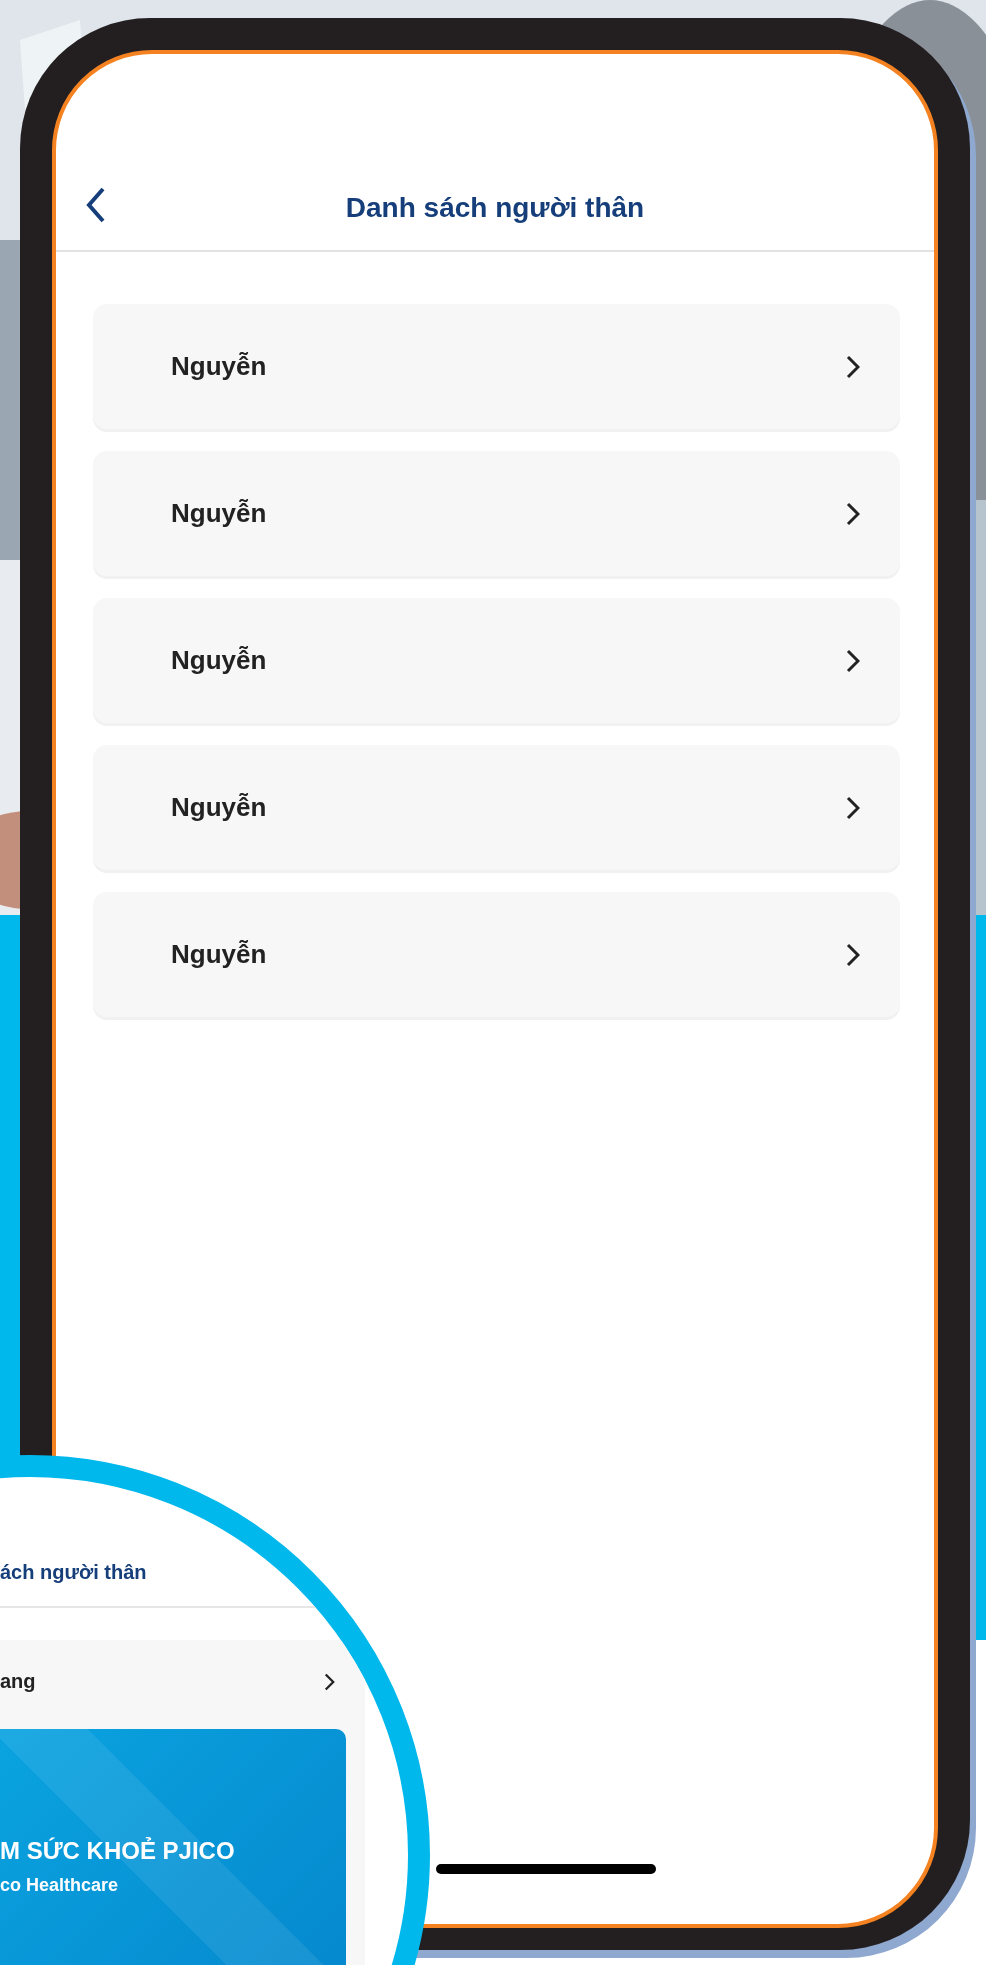 The image size is (986, 1965). I want to click on inset-name: ang, so click(18, 1681).